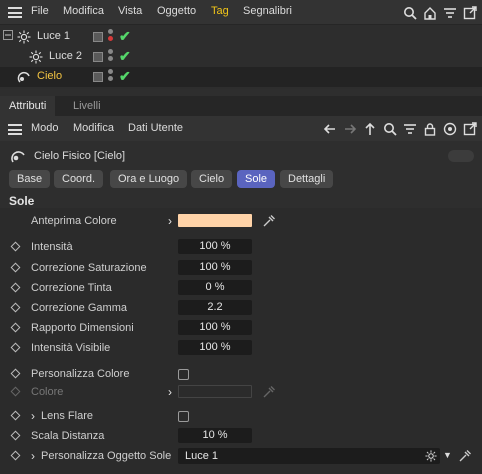 The height and width of the screenshot is (474, 482). Describe the element at coordinates (370, 129) in the screenshot. I see `arrow-up-icon` at that location.